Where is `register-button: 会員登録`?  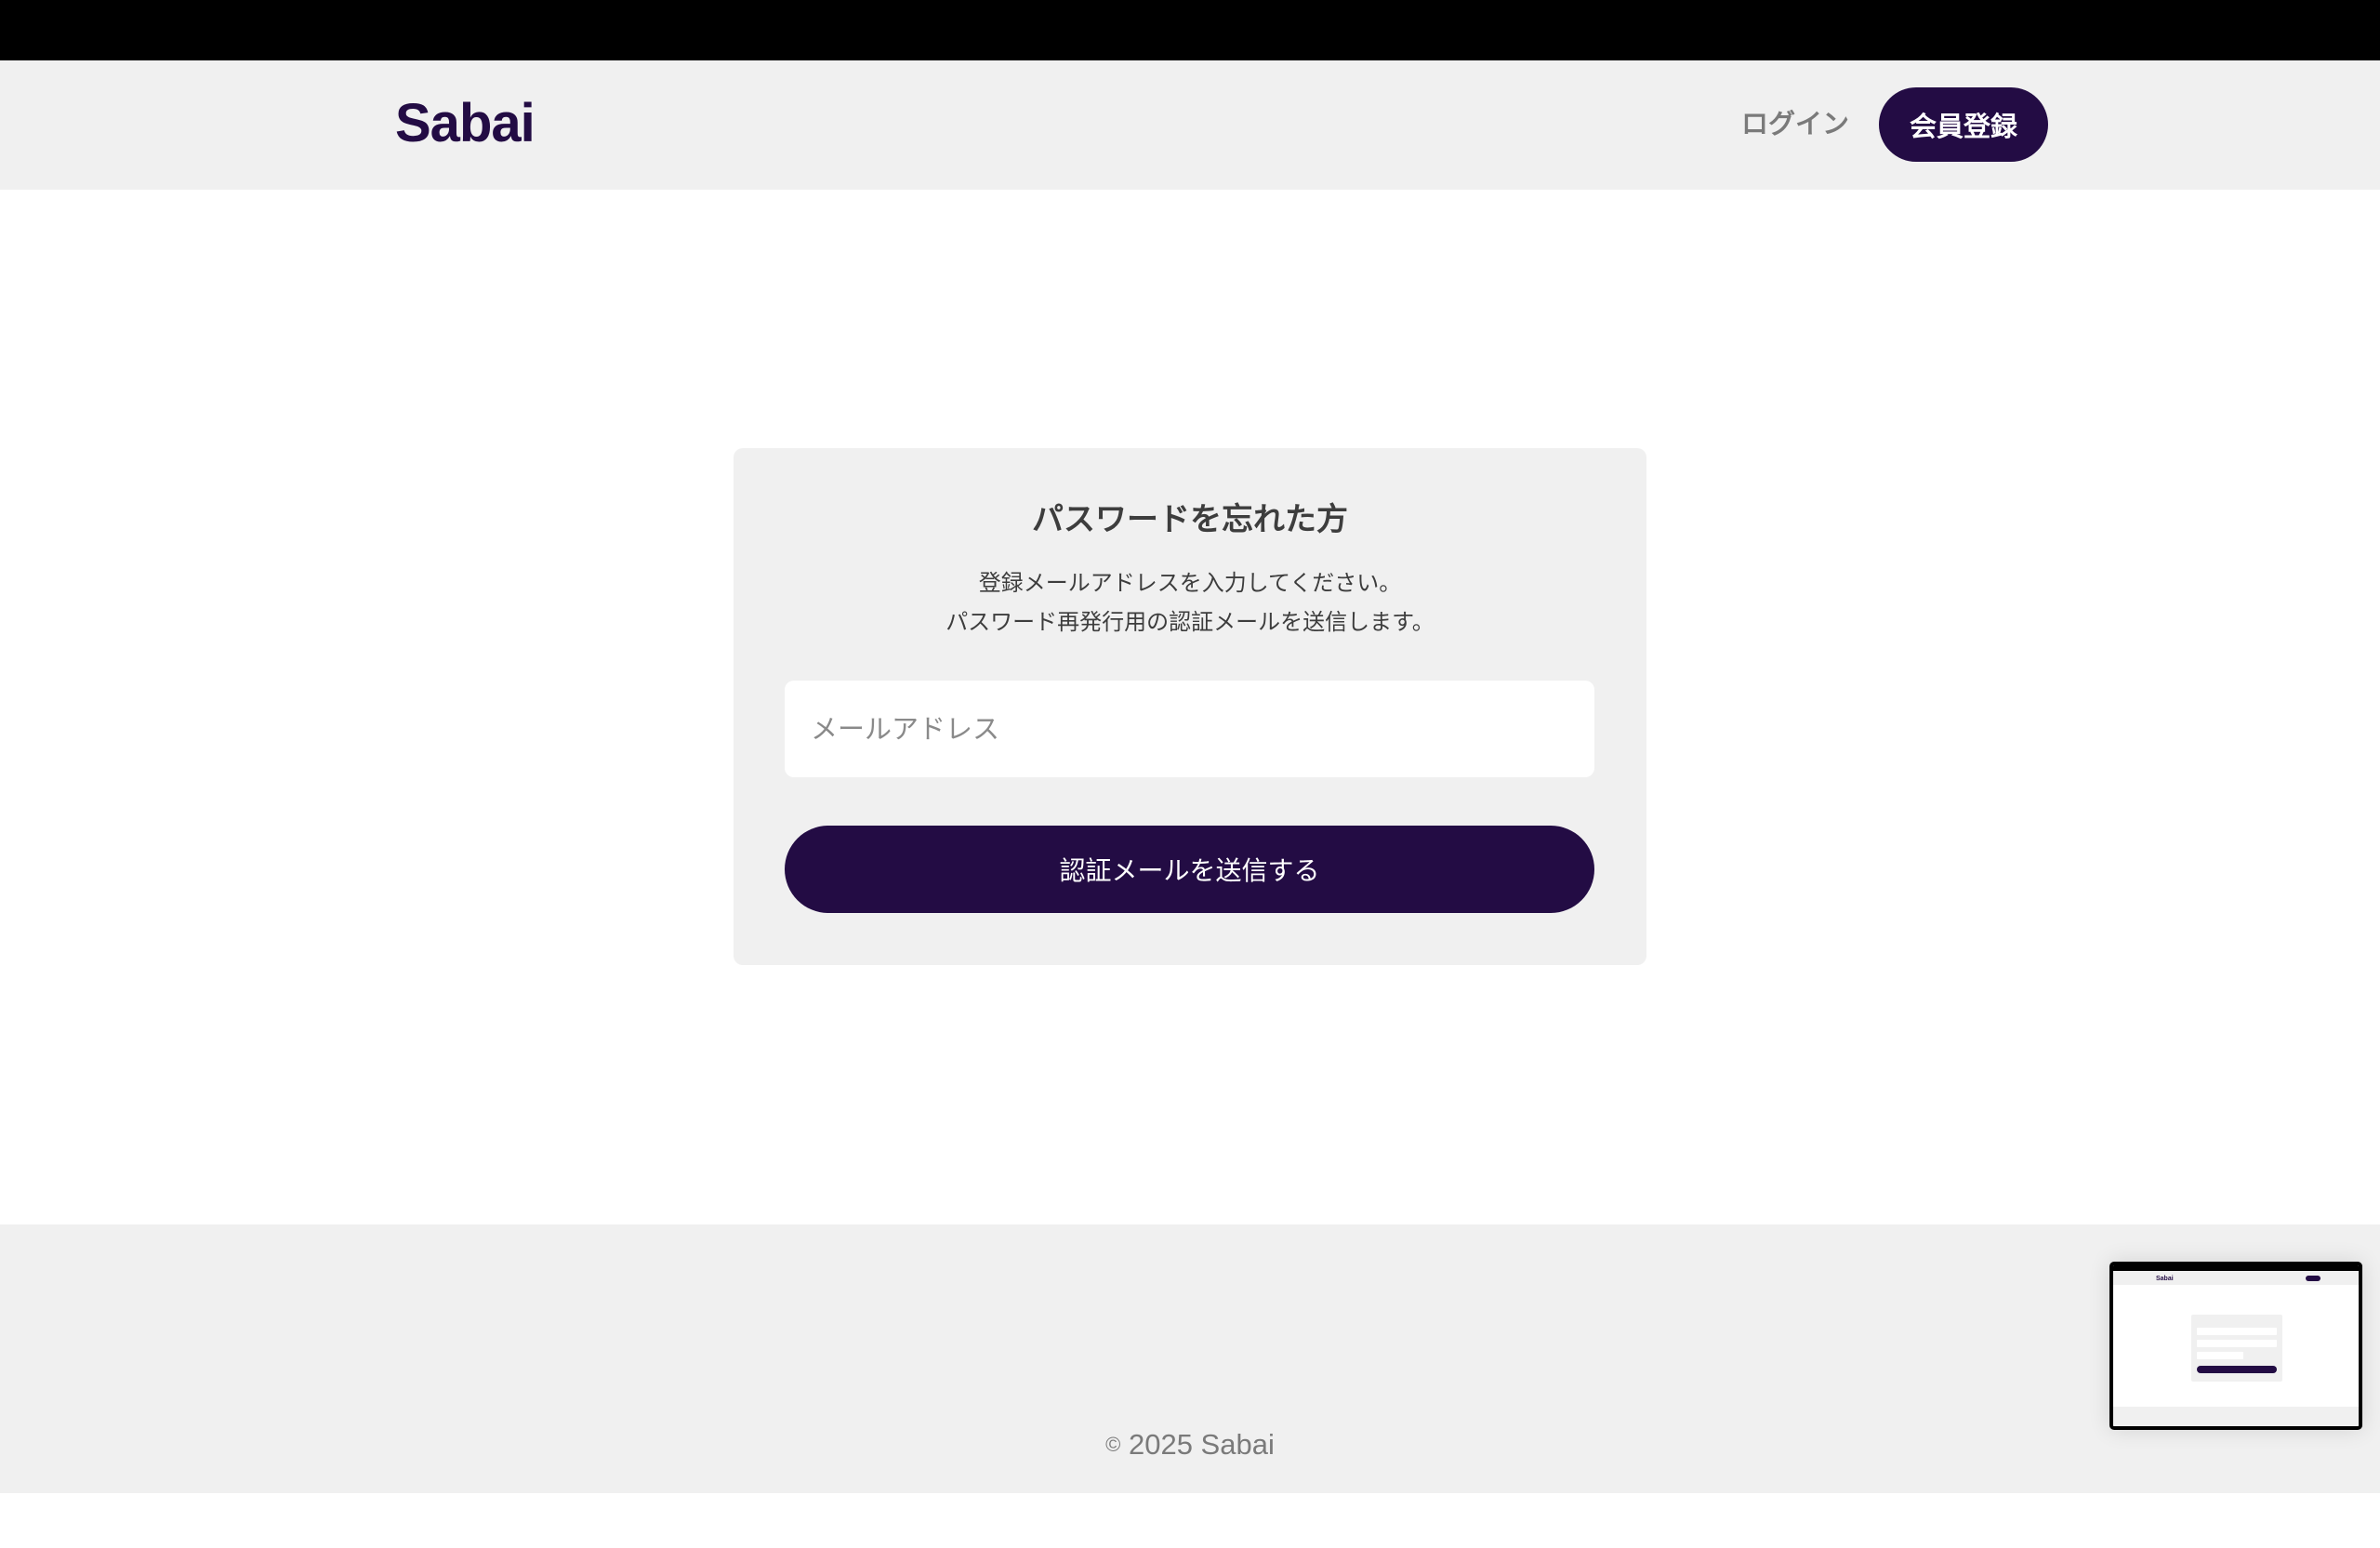
register-button: 会員登録 is located at coordinates (1963, 124).